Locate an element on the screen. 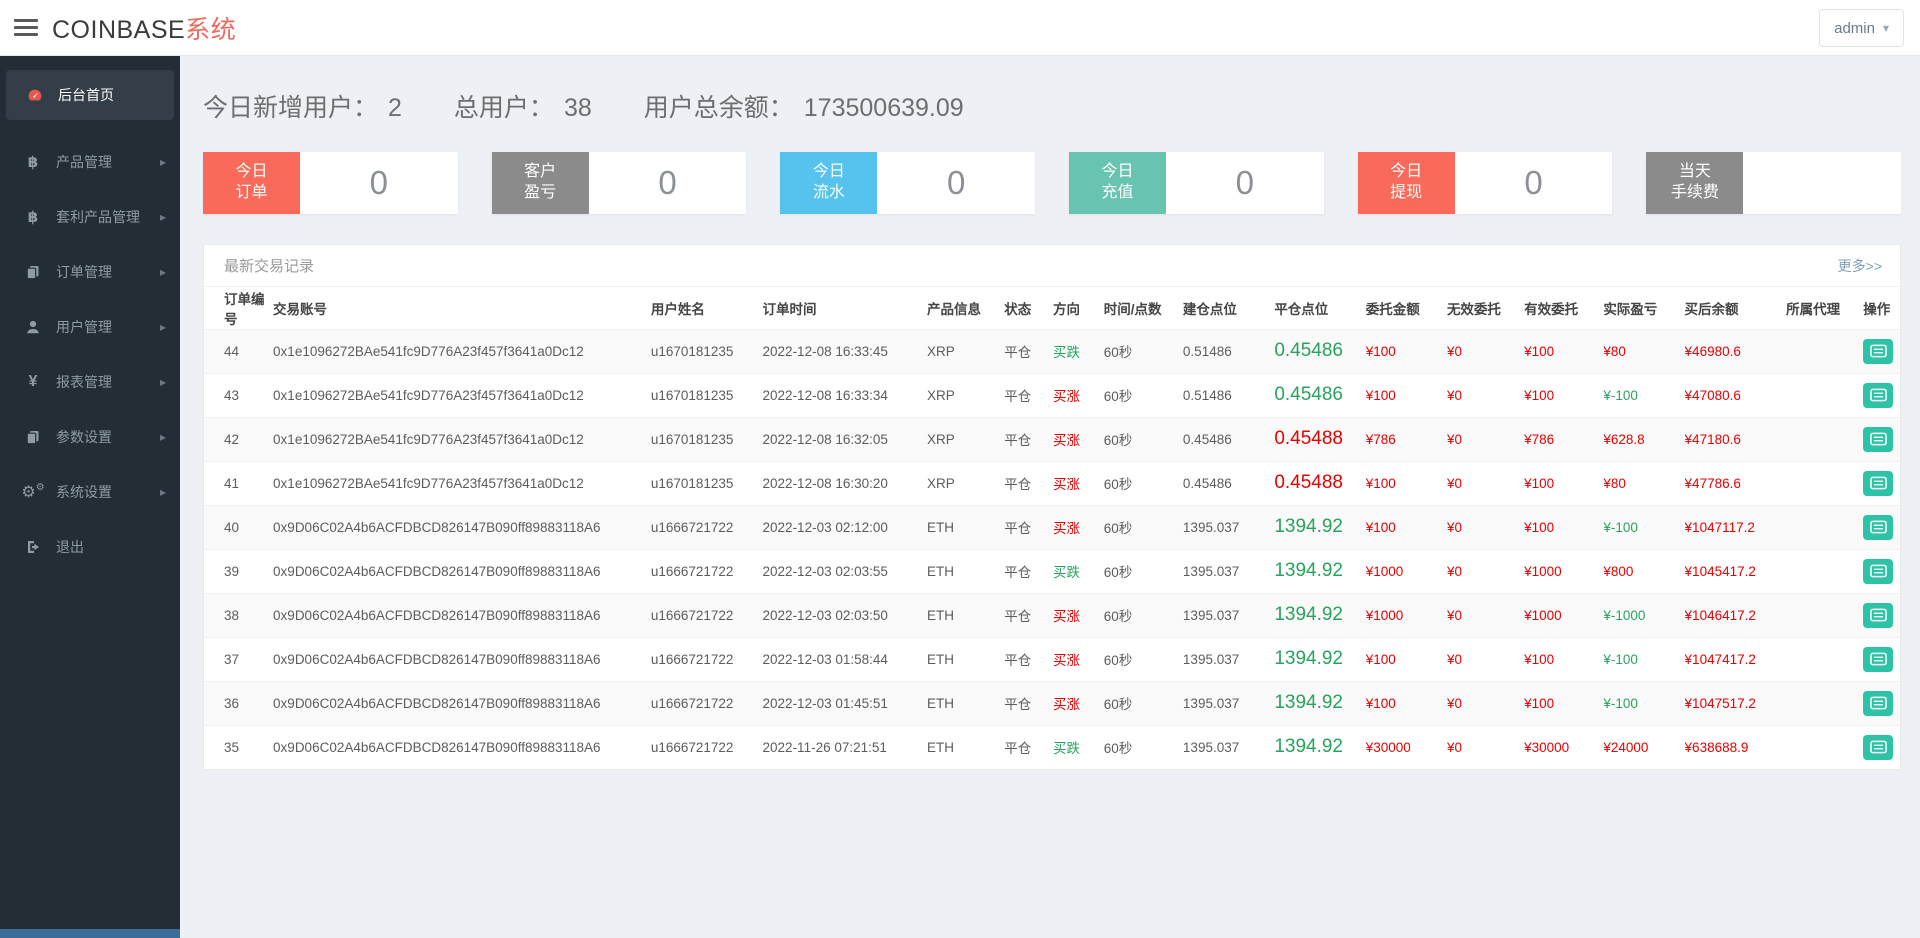  sidebar-item-套利产品管理: ฿ 套利产品管理 ▸ is located at coordinates (90, 216).